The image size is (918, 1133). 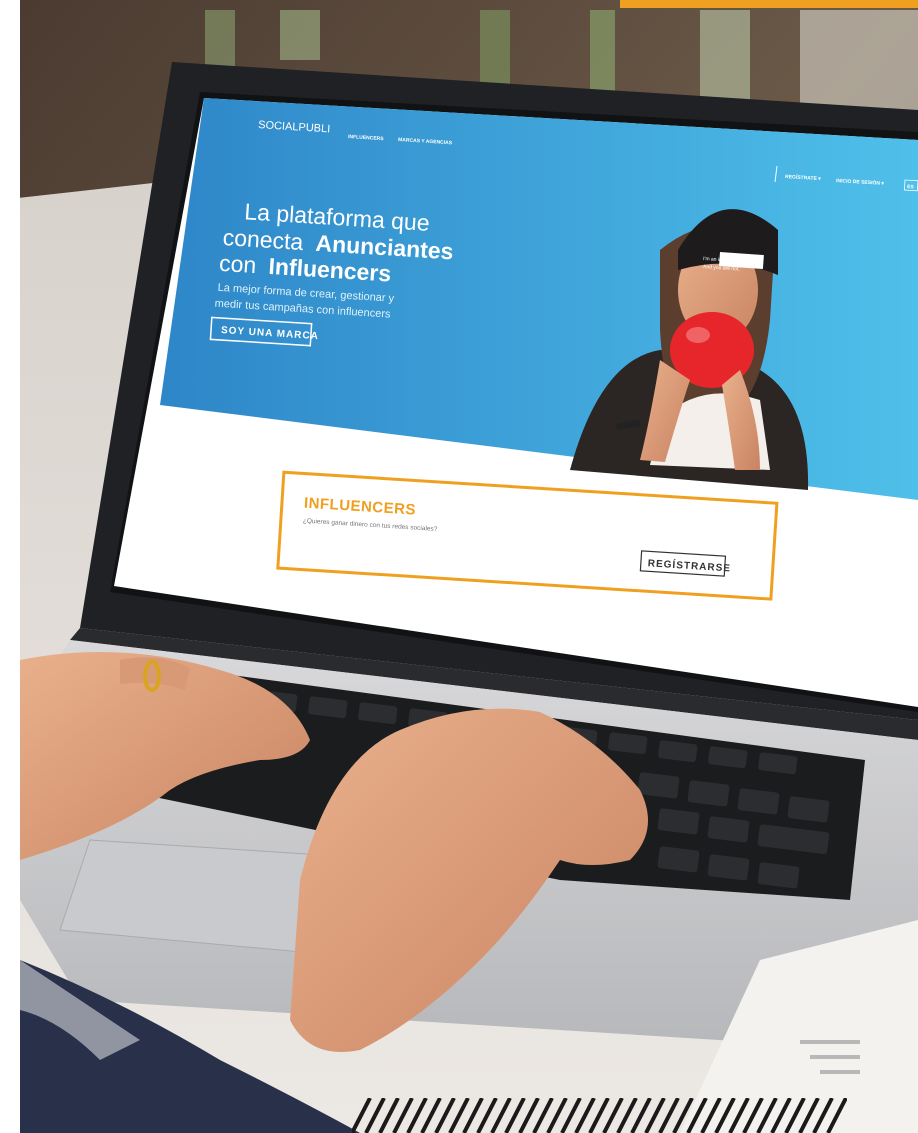 I want to click on decorative-stripes, so click(x=599, y=1115).